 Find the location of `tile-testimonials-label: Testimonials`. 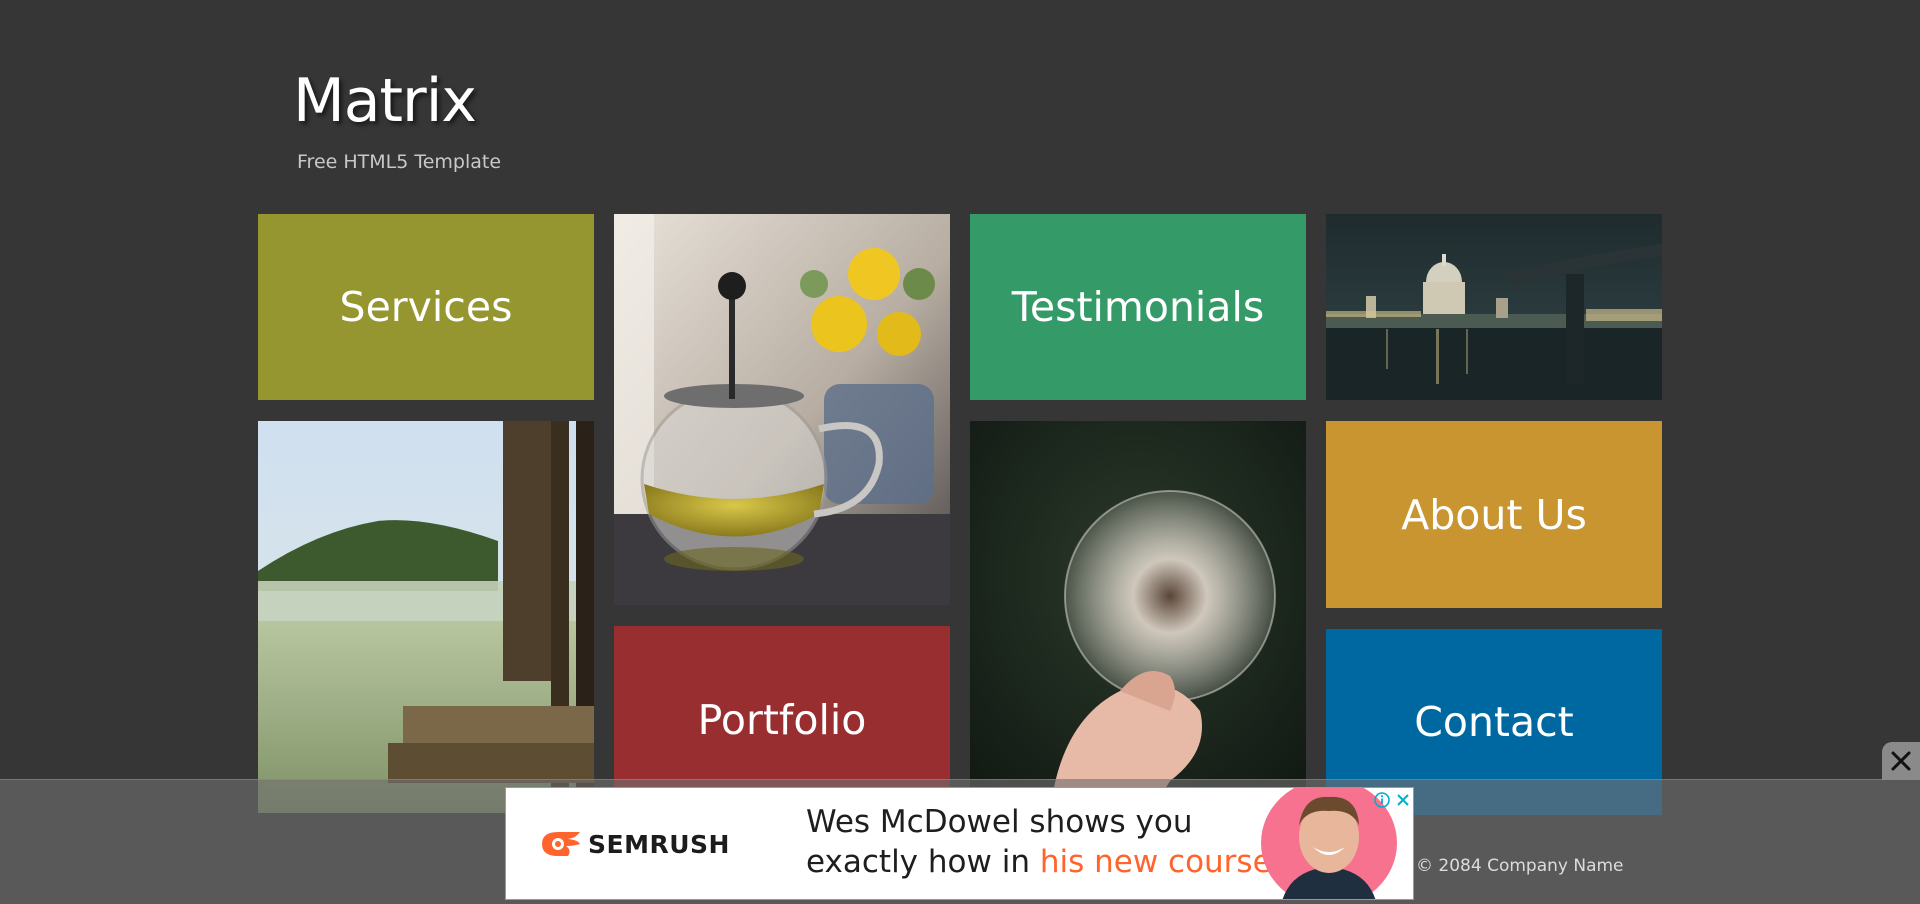

tile-testimonials-label: Testimonials is located at coordinates (1138, 307).